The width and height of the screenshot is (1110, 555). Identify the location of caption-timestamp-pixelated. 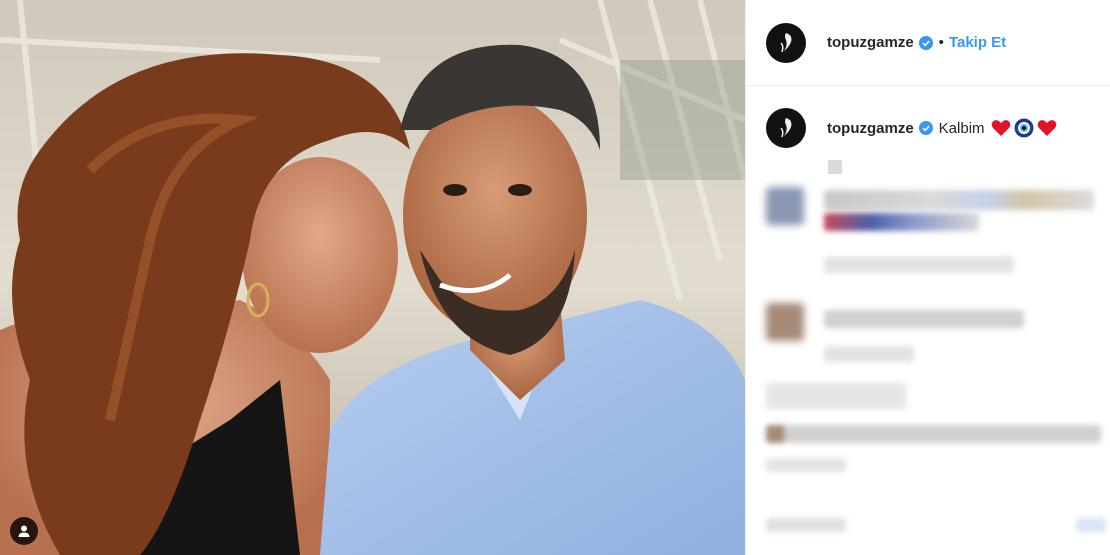
(835, 167).